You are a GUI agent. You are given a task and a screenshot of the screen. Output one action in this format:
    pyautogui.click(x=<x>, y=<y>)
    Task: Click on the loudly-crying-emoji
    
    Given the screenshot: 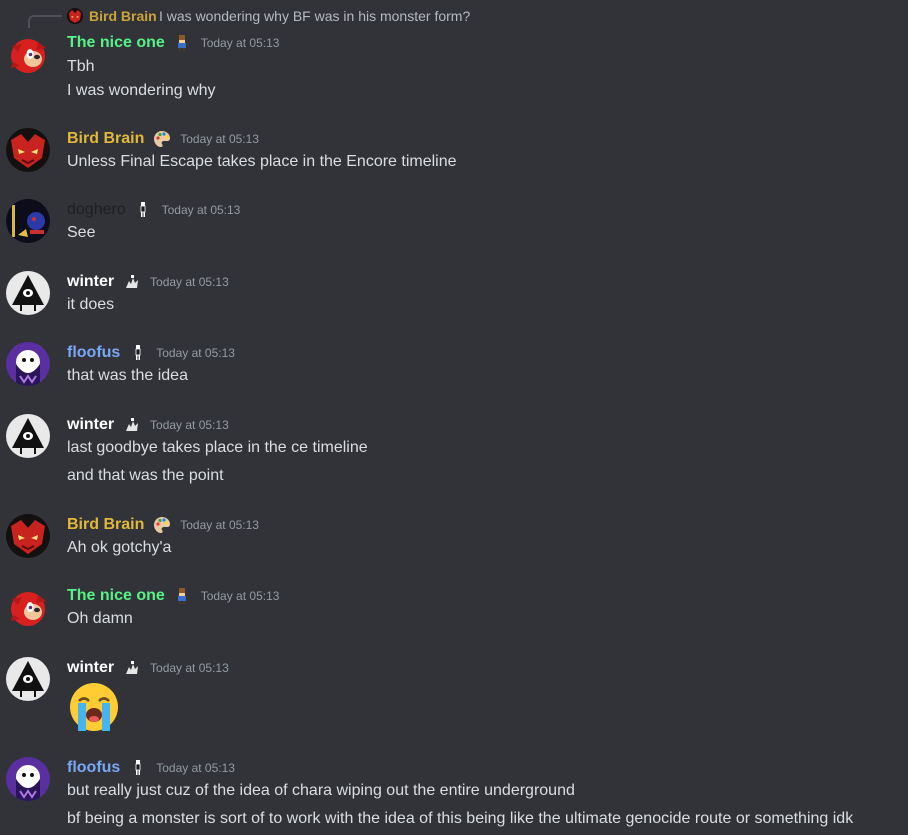 What is the action you would take?
    pyautogui.click(x=94, y=713)
    